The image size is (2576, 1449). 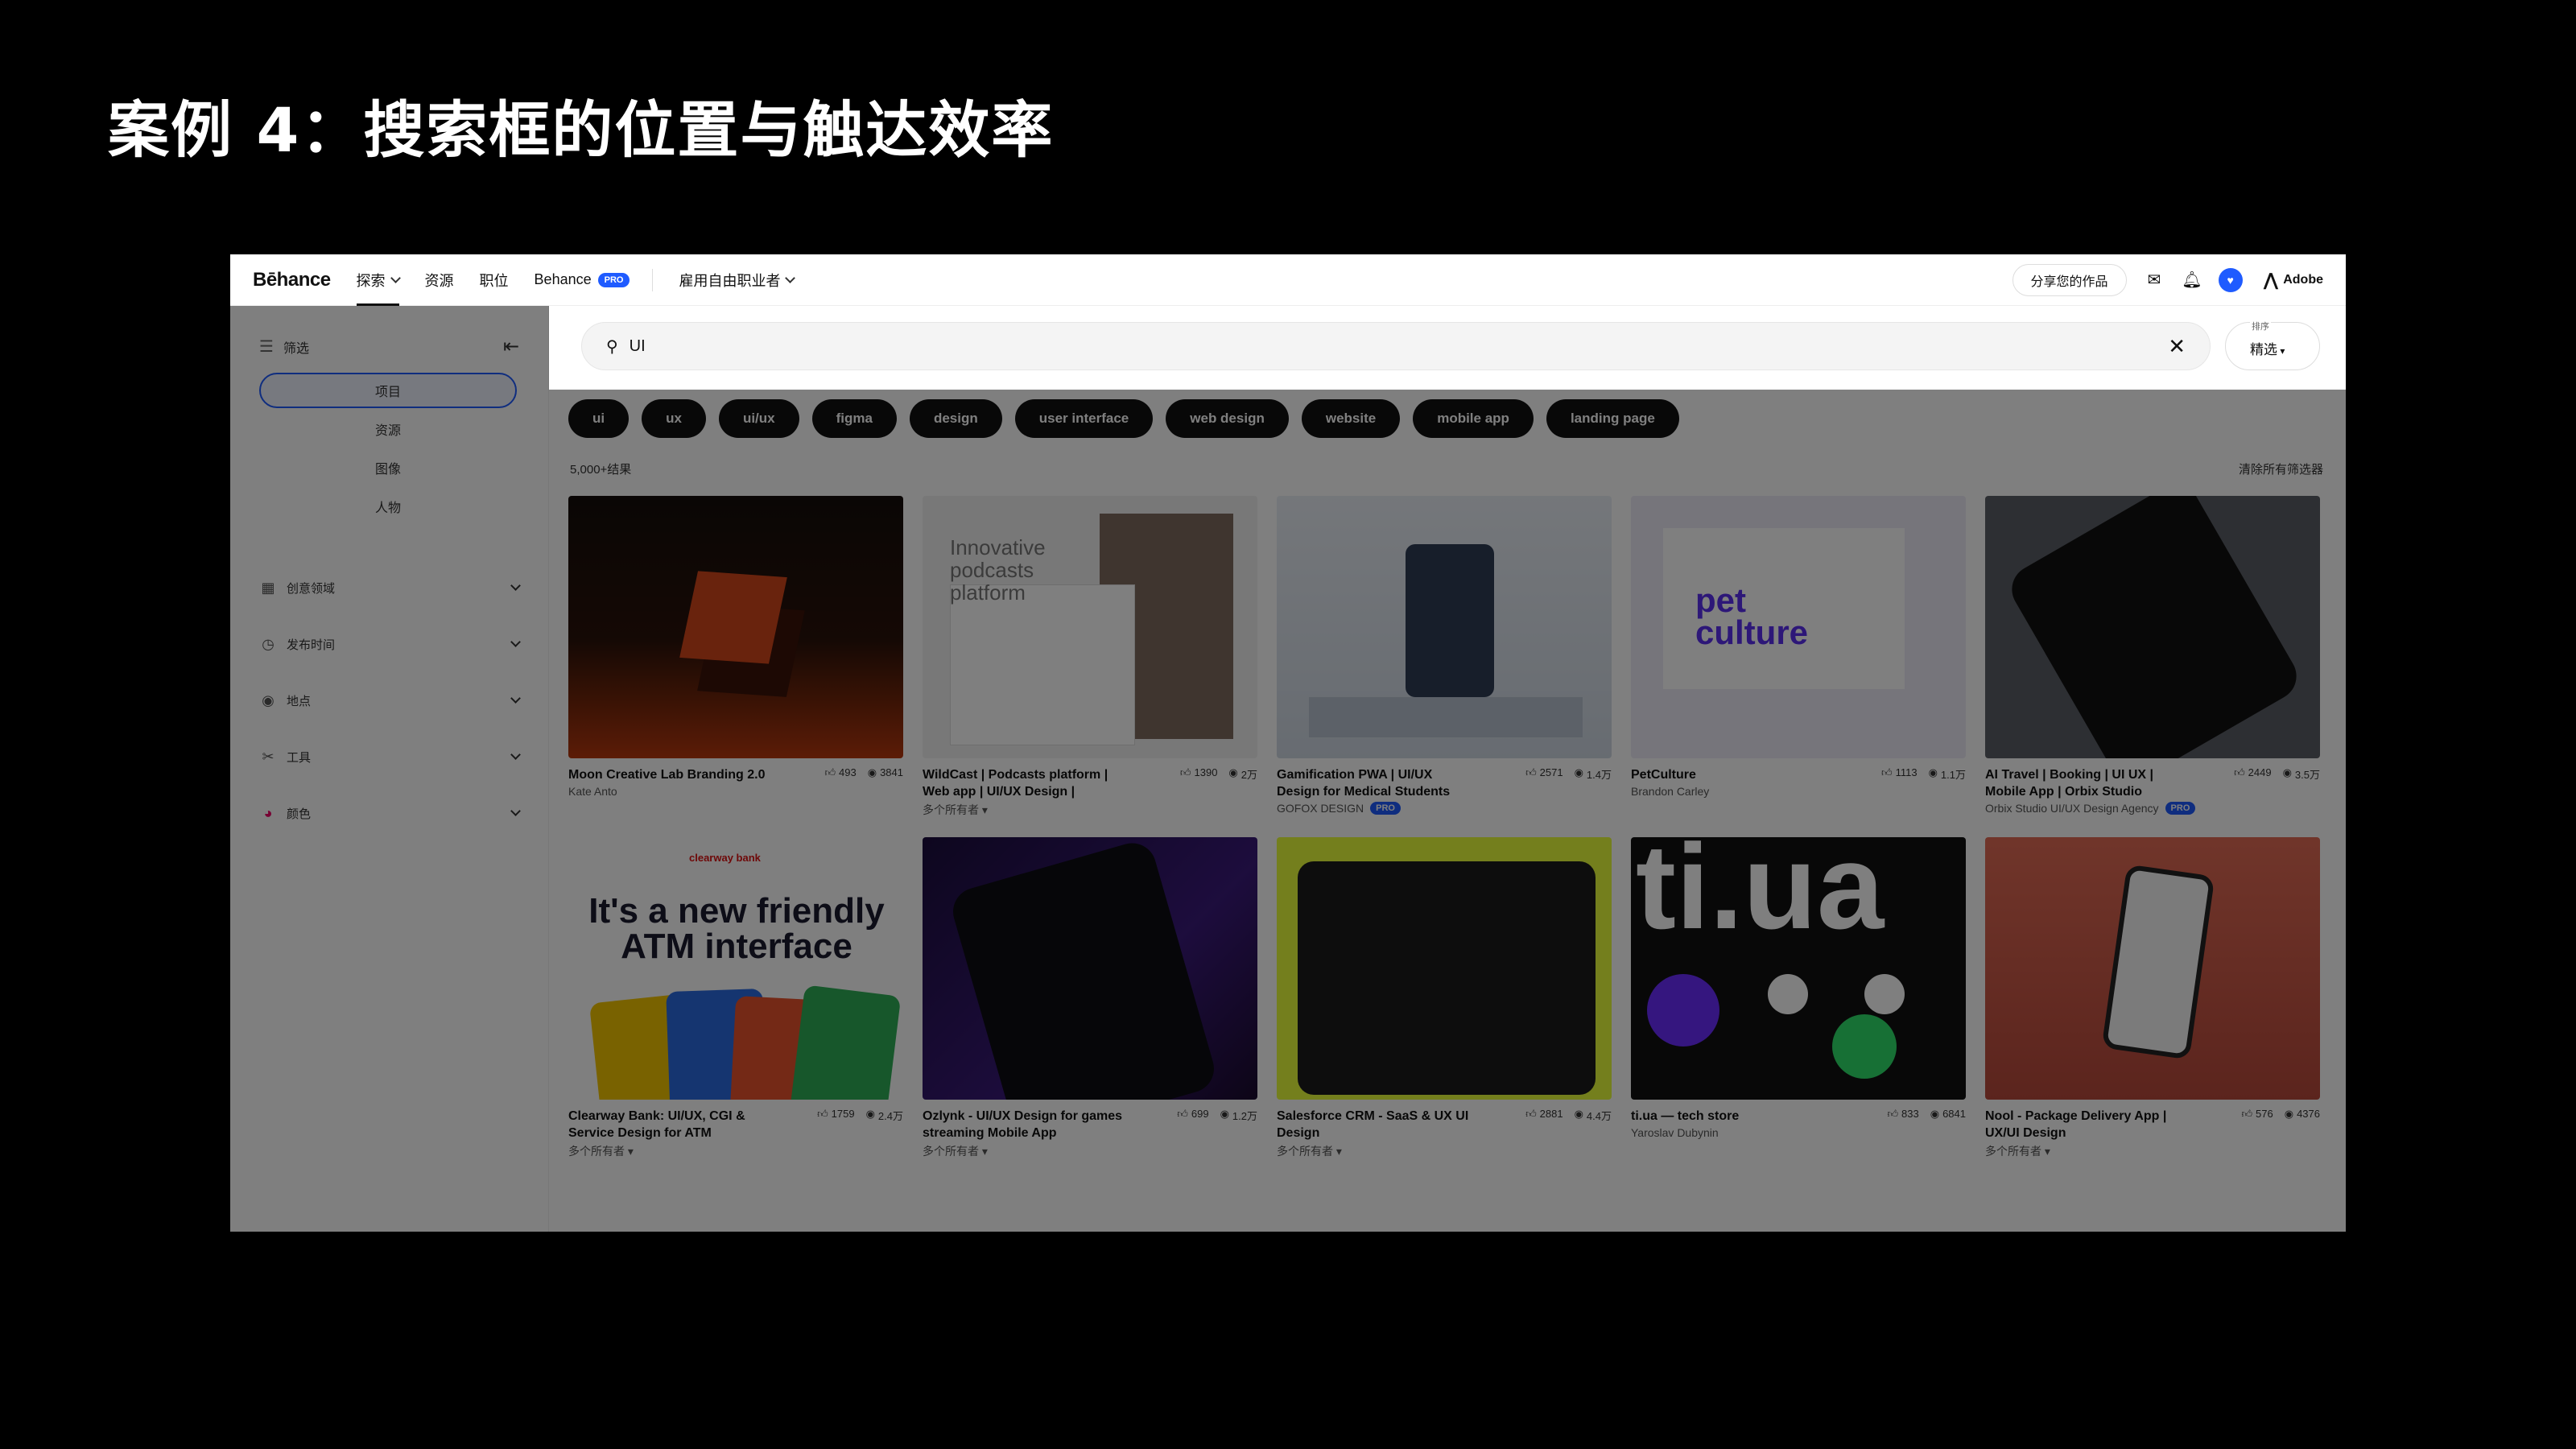 What do you see at coordinates (2177, 346) in the screenshot?
I see `clear-search-icon: ✕` at bounding box center [2177, 346].